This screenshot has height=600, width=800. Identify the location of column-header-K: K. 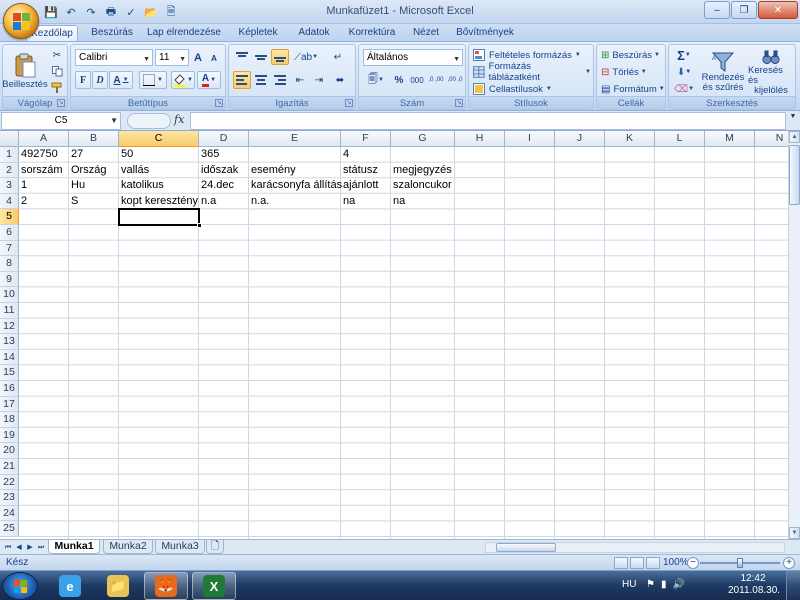
(630, 139).